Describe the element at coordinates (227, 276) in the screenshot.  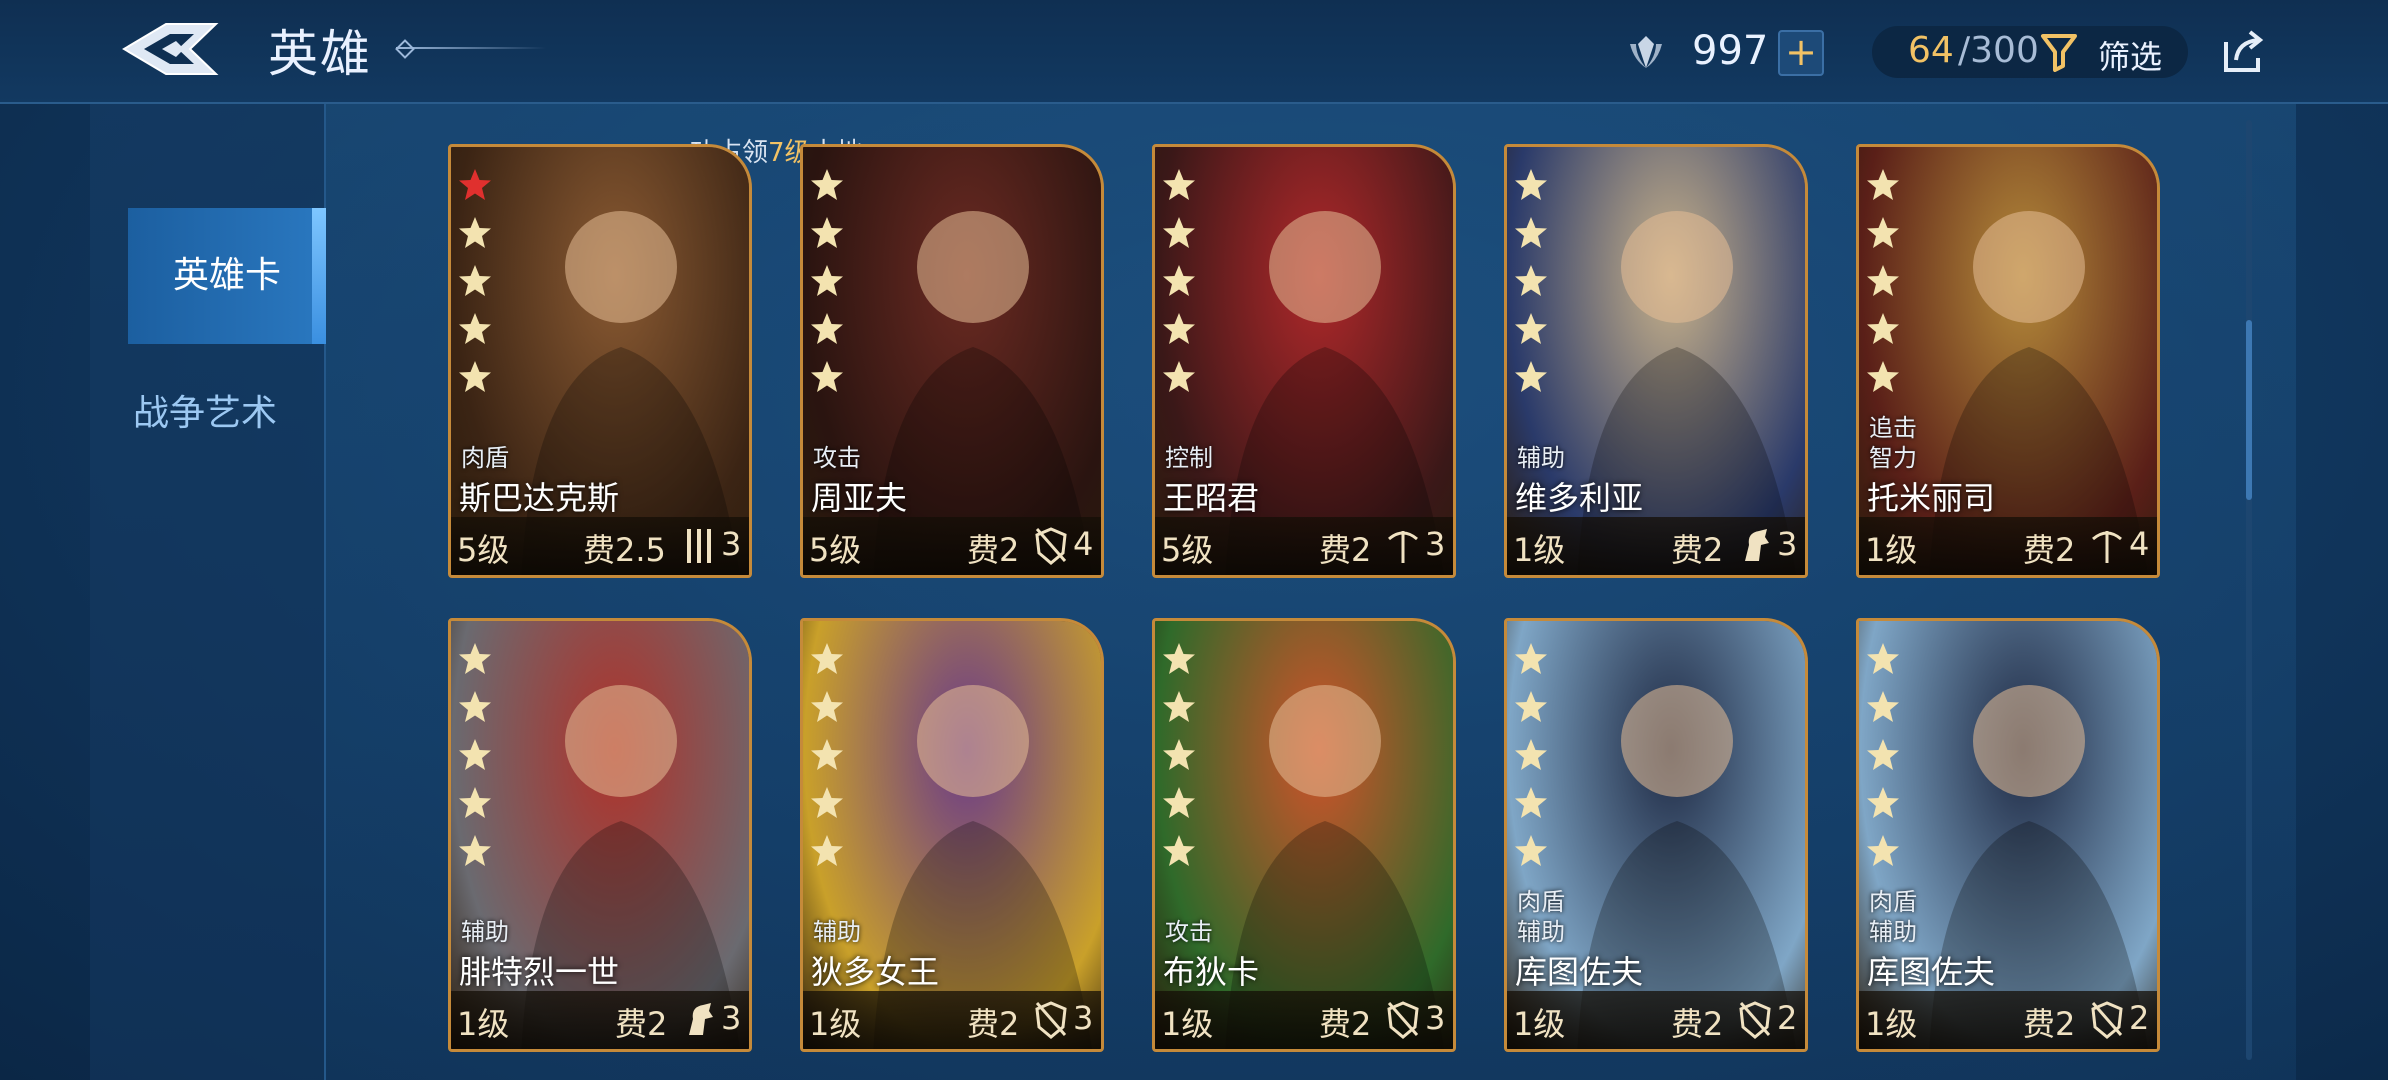
I see `tab-hero-cards: 英雄卡` at that location.